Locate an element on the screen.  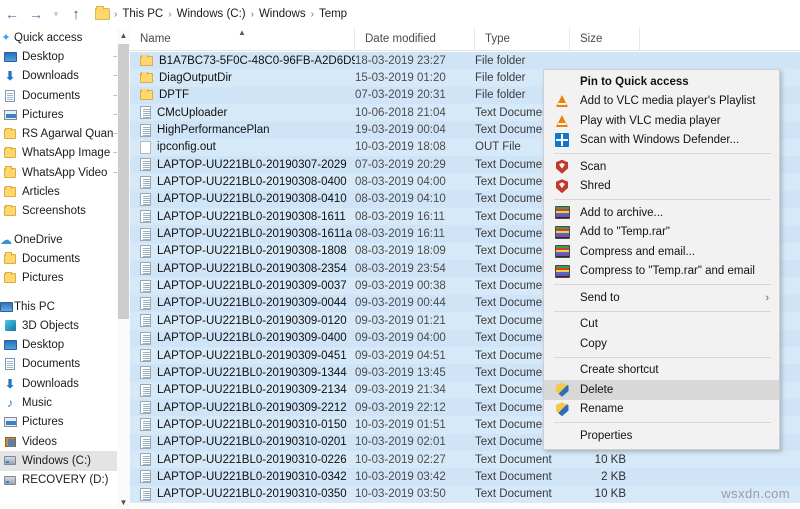
menu-item-add-to-temp-rar: Add to "Temp.rar" is located at coordinates (661, 233).